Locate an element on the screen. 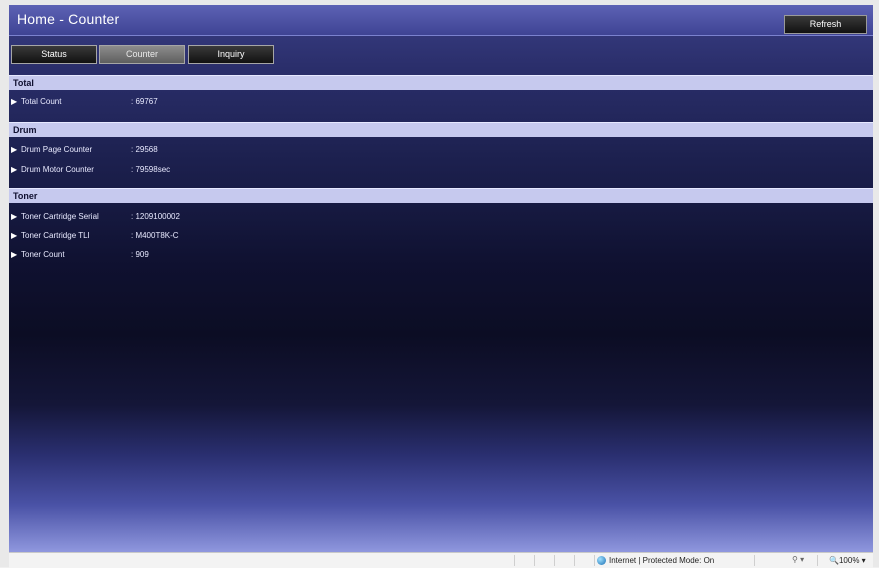 The height and width of the screenshot is (568, 879). list-item: ▶ Toner Cartridge TLI : M400T8K-C is located at coordinates (95, 238).